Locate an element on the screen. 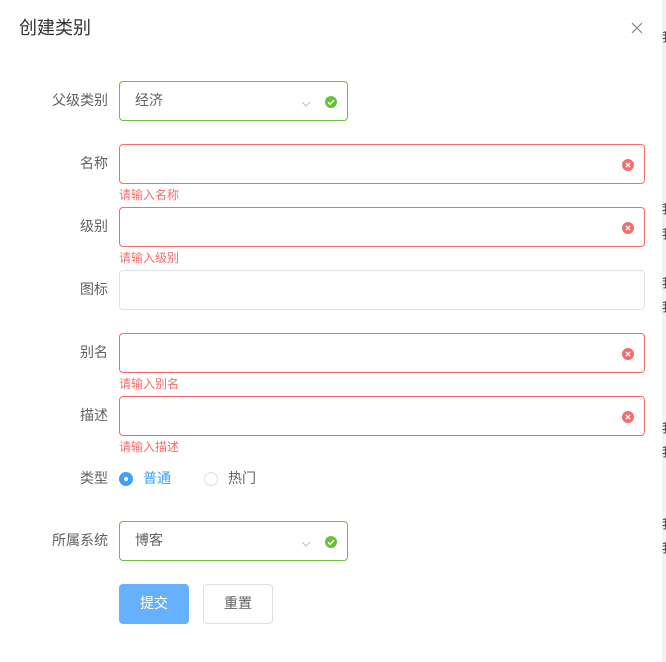  description-input is located at coordinates (382, 416).